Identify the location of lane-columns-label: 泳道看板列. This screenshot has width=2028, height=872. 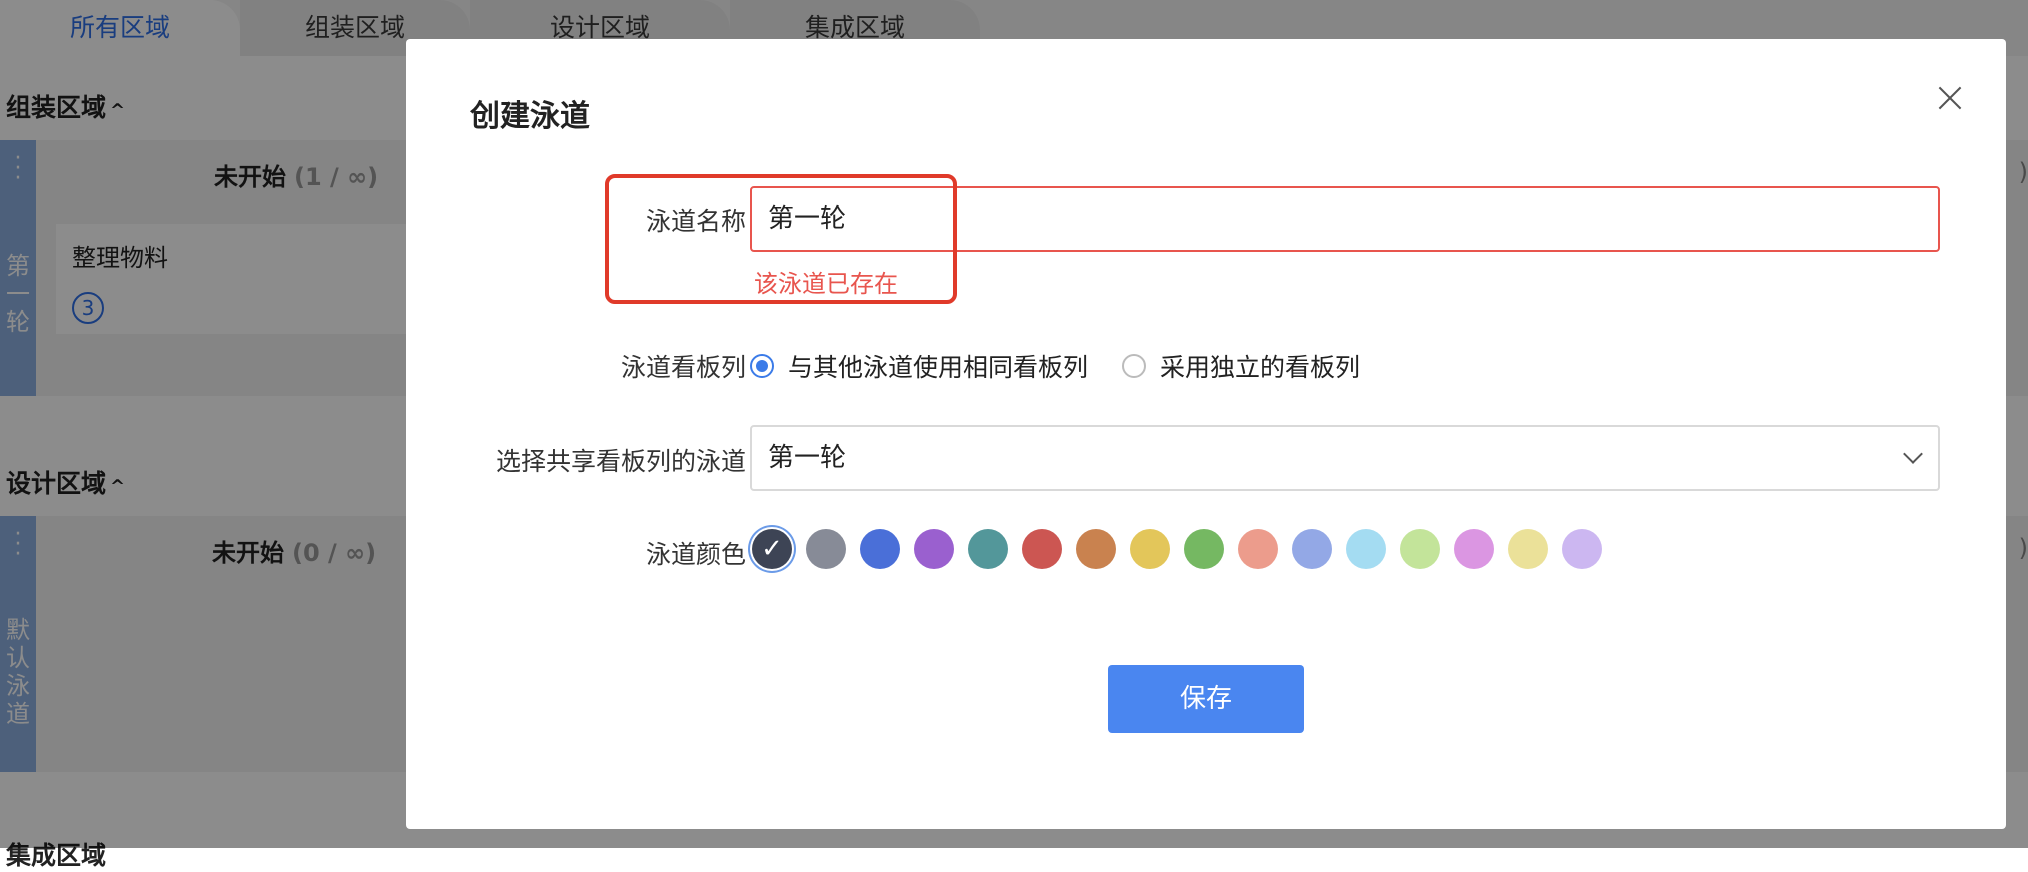
(683, 367).